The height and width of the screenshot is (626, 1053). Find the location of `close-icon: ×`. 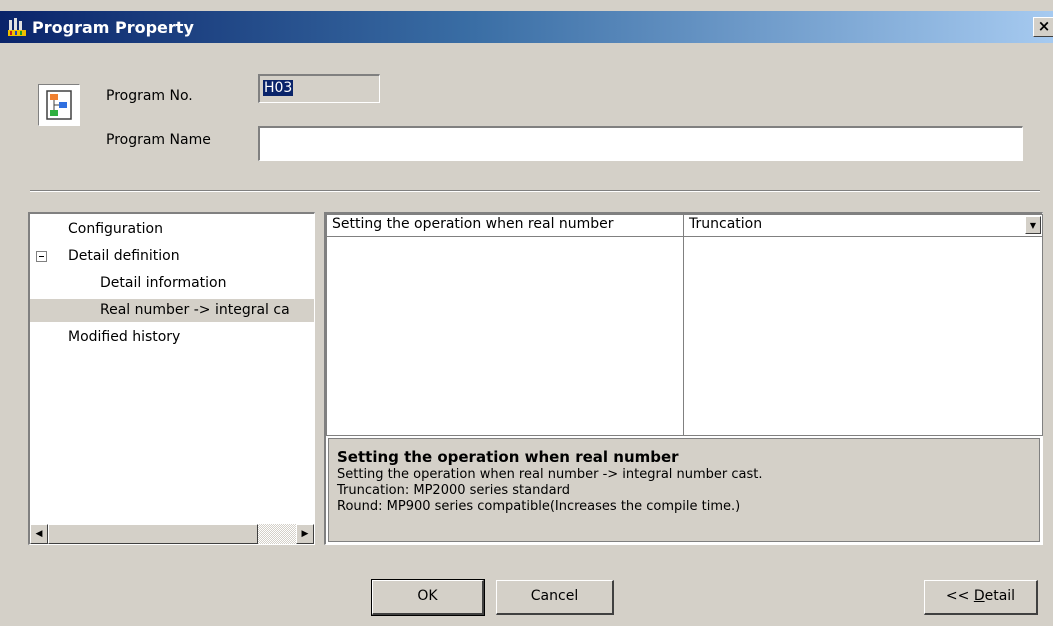

close-icon: × is located at coordinates (1044, 26).